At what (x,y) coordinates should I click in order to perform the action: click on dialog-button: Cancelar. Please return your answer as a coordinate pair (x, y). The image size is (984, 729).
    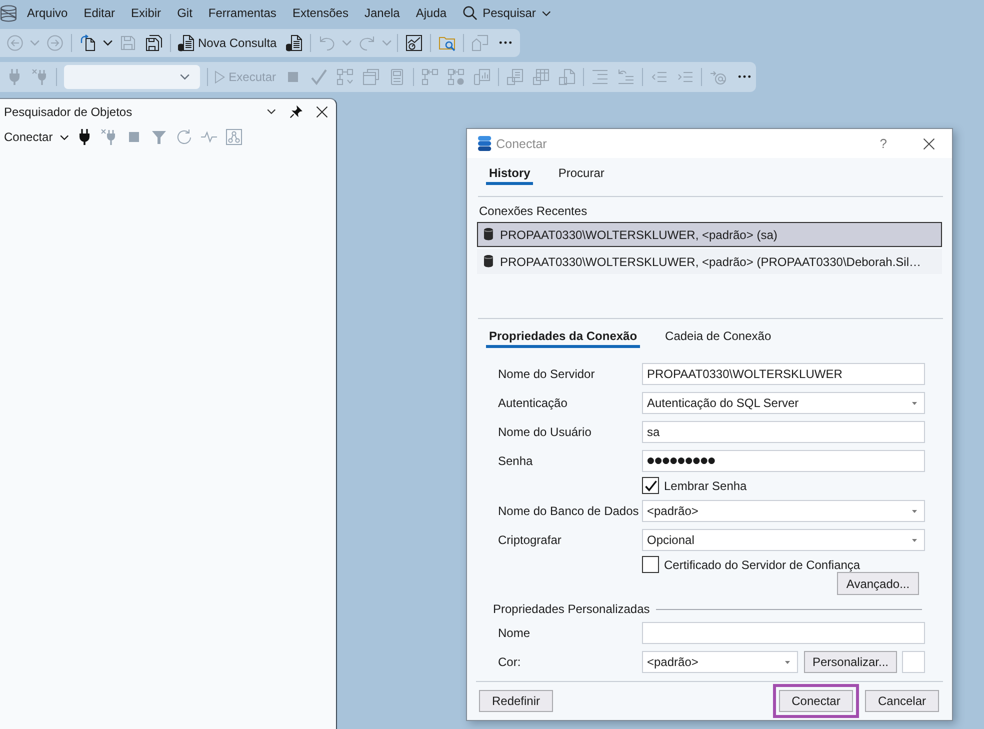
    Looking at the image, I should click on (902, 701).